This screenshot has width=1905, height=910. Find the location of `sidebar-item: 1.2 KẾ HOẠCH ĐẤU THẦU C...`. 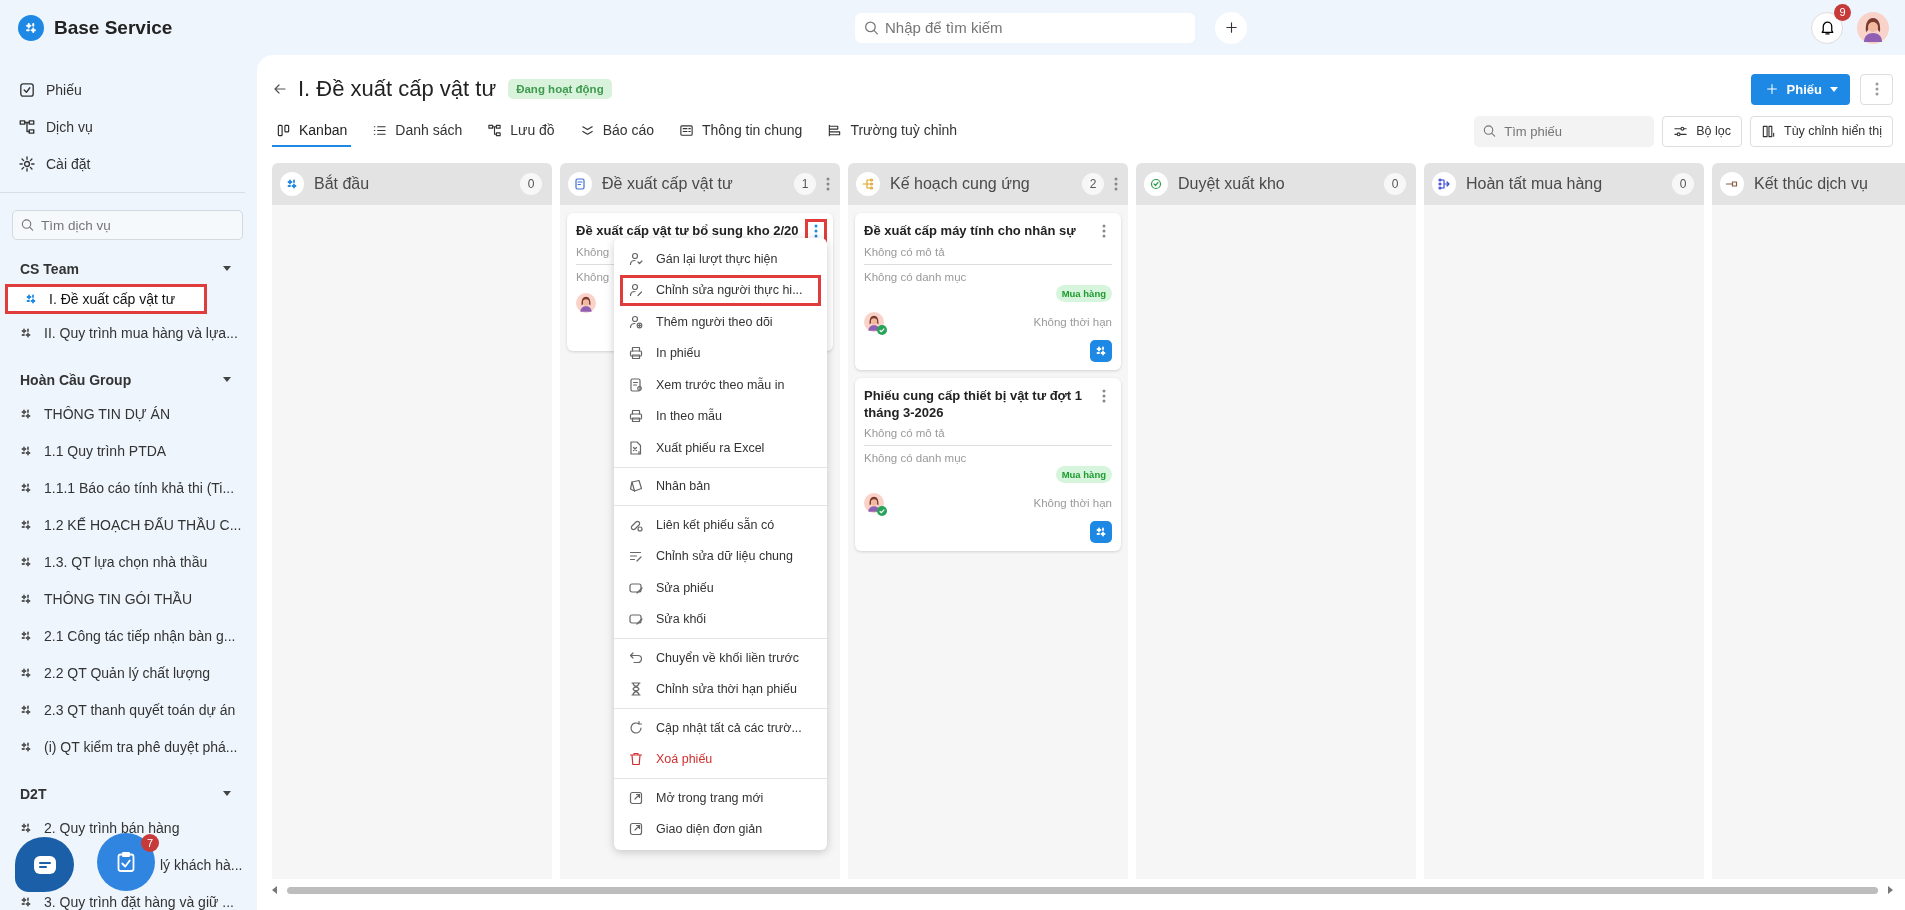

sidebar-item: 1.2 KẾ HOẠCH ĐẤU THẦU C... is located at coordinates (128, 524).